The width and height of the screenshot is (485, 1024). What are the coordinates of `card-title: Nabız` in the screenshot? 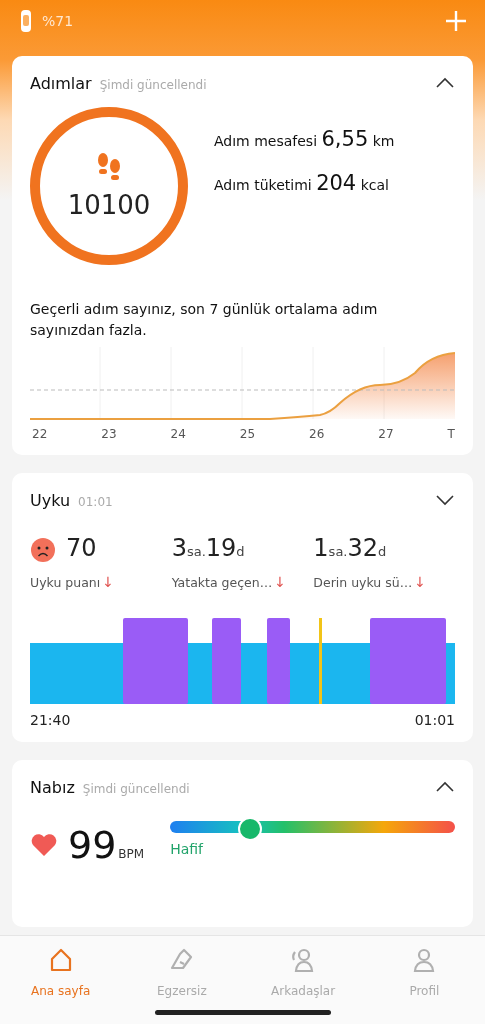 It's located at (52, 787).